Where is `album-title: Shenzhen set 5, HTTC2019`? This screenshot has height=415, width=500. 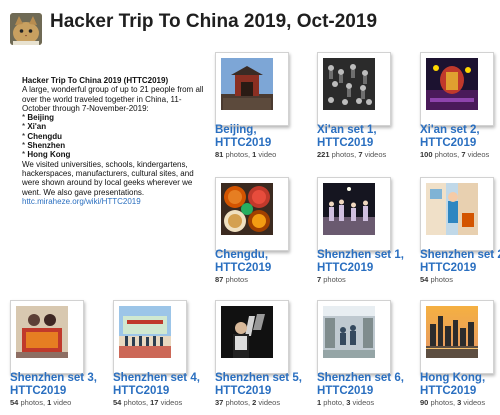
album-title: Shenzhen set 5, HTTC2019 is located at coordinates (260, 384).